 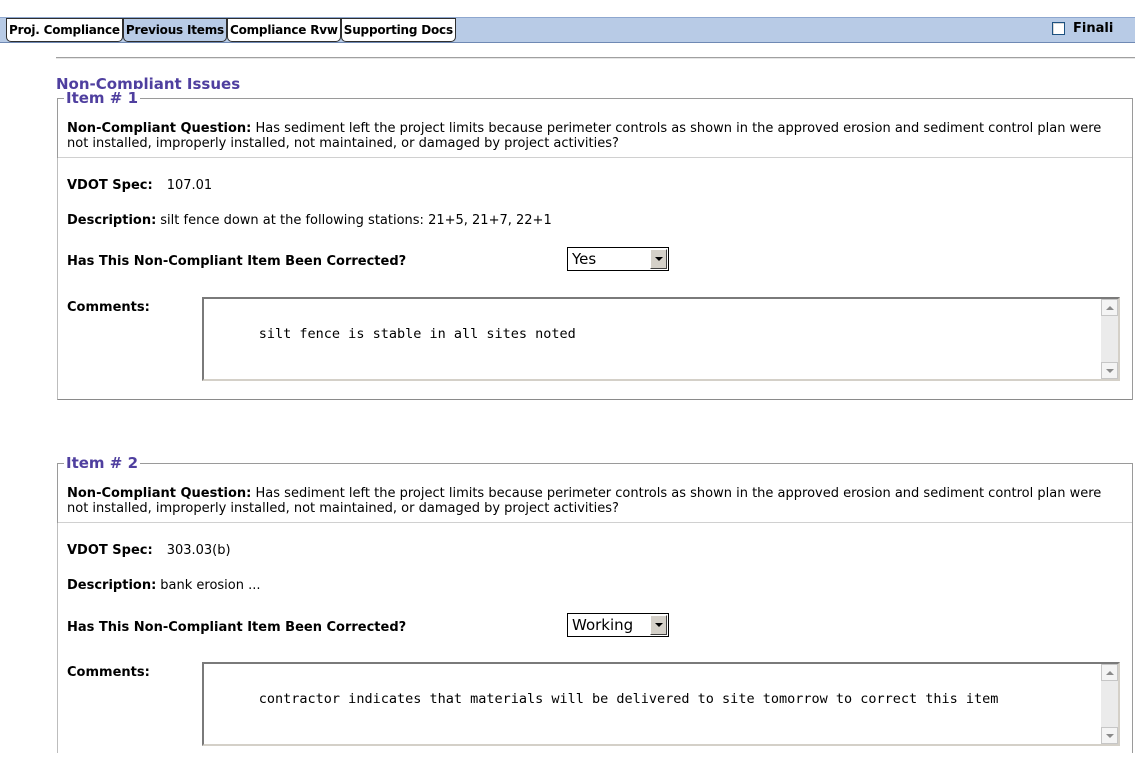 I want to click on spec-value: 107.01, so click(x=189, y=185).